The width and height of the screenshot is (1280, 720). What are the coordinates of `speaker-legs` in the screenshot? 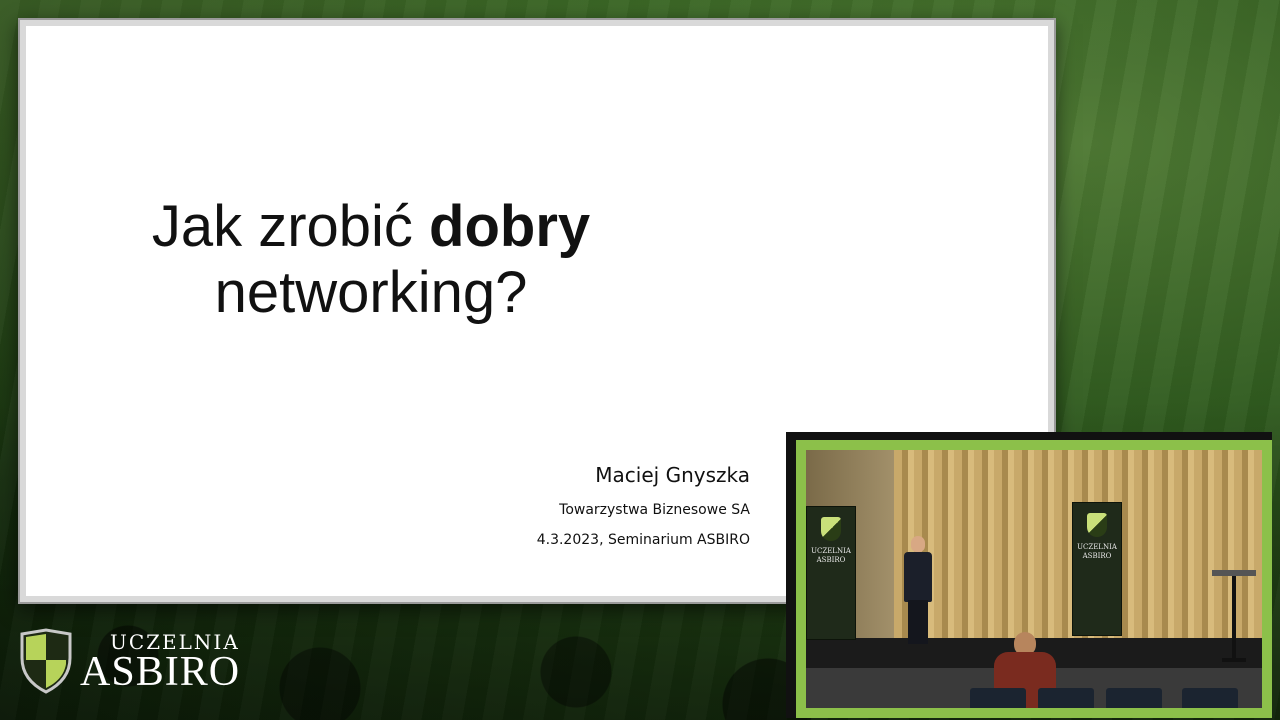 It's located at (918, 622).